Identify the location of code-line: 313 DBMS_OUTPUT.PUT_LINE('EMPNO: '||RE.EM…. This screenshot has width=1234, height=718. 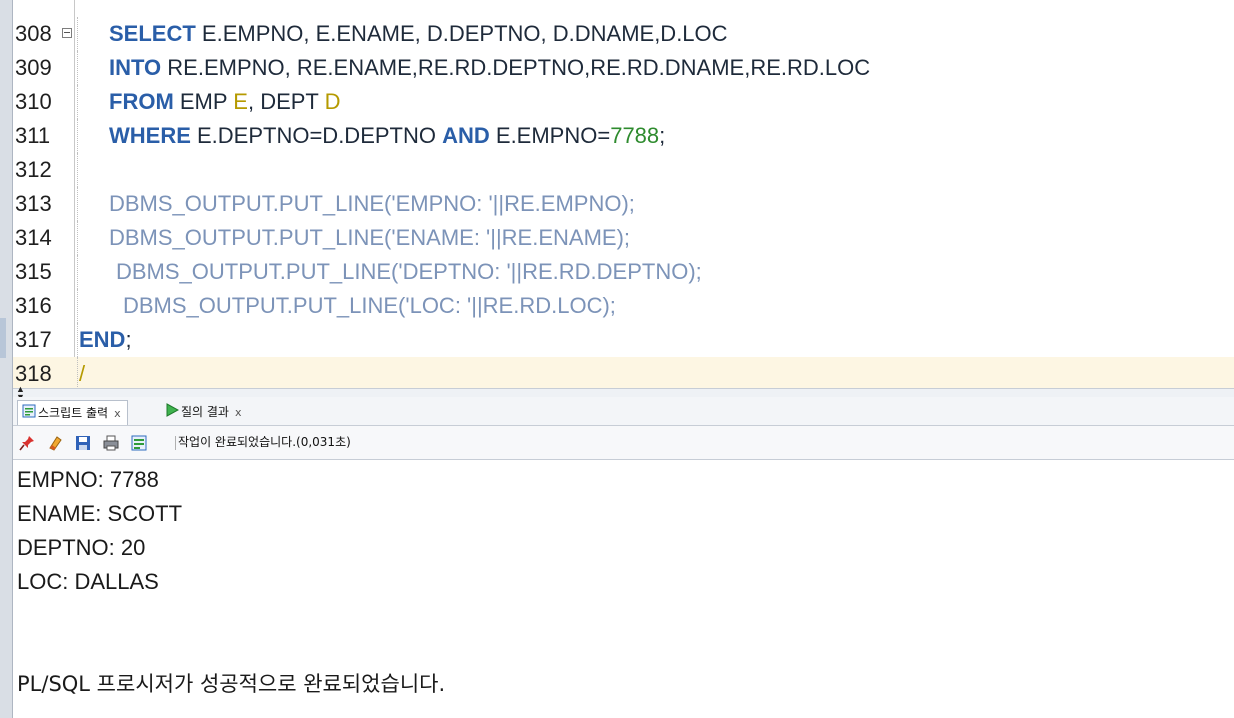
(623, 204).